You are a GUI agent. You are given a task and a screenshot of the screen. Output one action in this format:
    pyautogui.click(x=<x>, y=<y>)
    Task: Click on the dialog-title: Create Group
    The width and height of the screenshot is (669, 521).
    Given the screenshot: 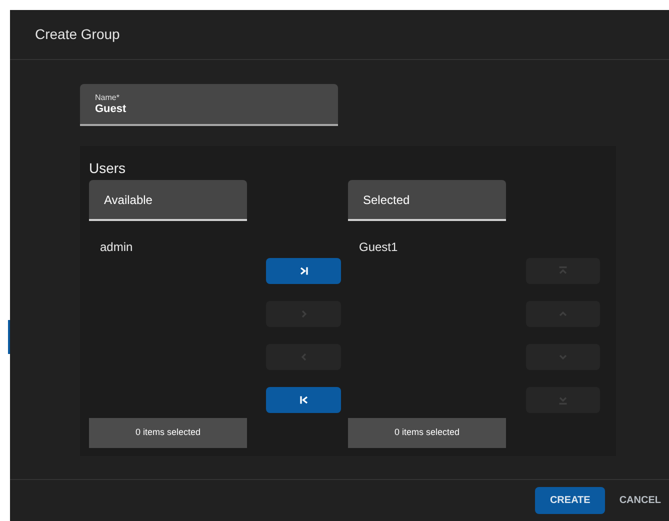 What is the action you would take?
    pyautogui.click(x=77, y=34)
    